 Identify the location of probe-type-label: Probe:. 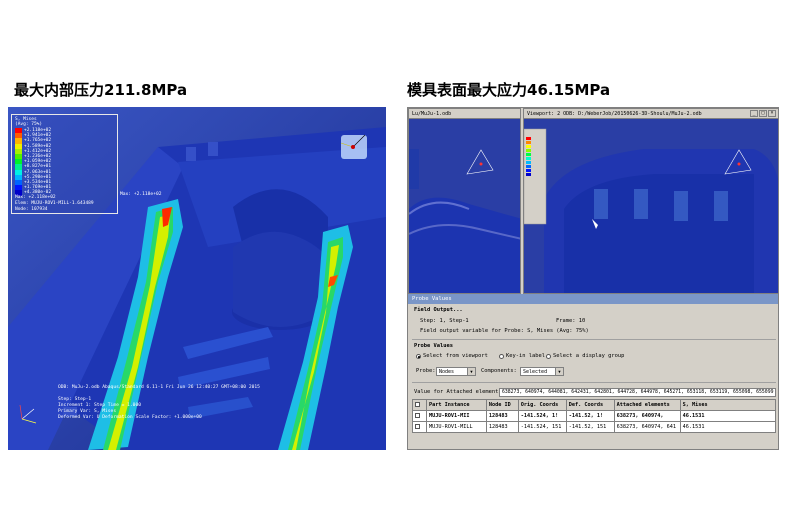
(426, 371).